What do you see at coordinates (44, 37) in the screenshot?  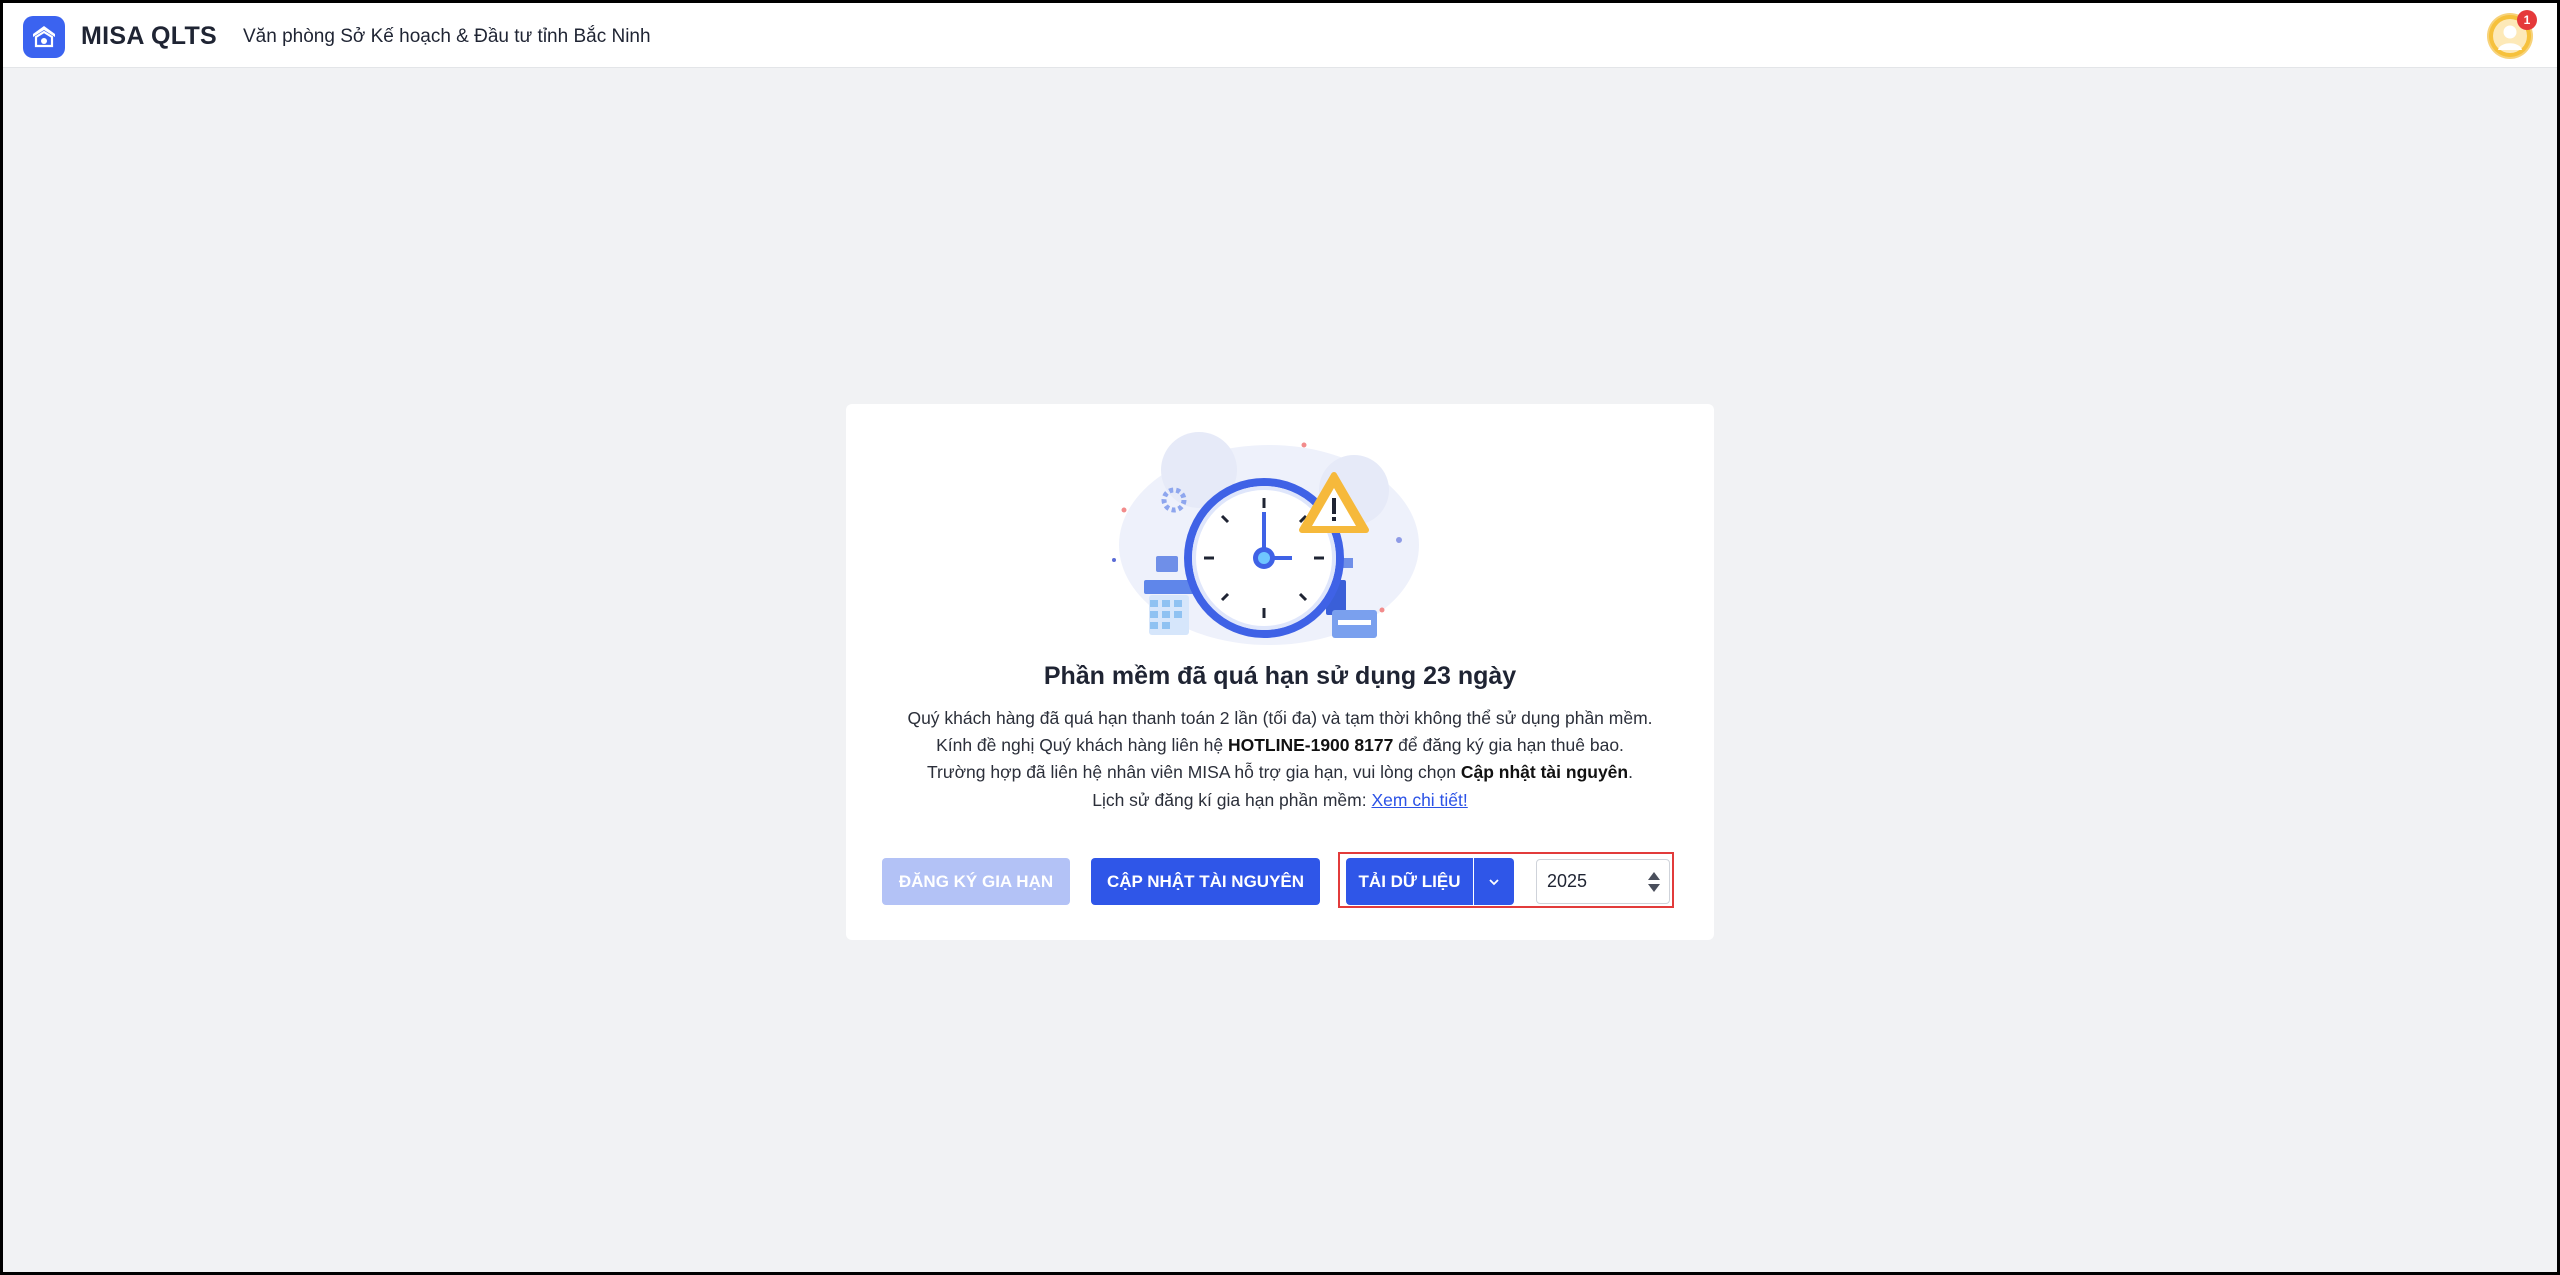 I see `misa-logo-icon` at bounding box center [44, 37].